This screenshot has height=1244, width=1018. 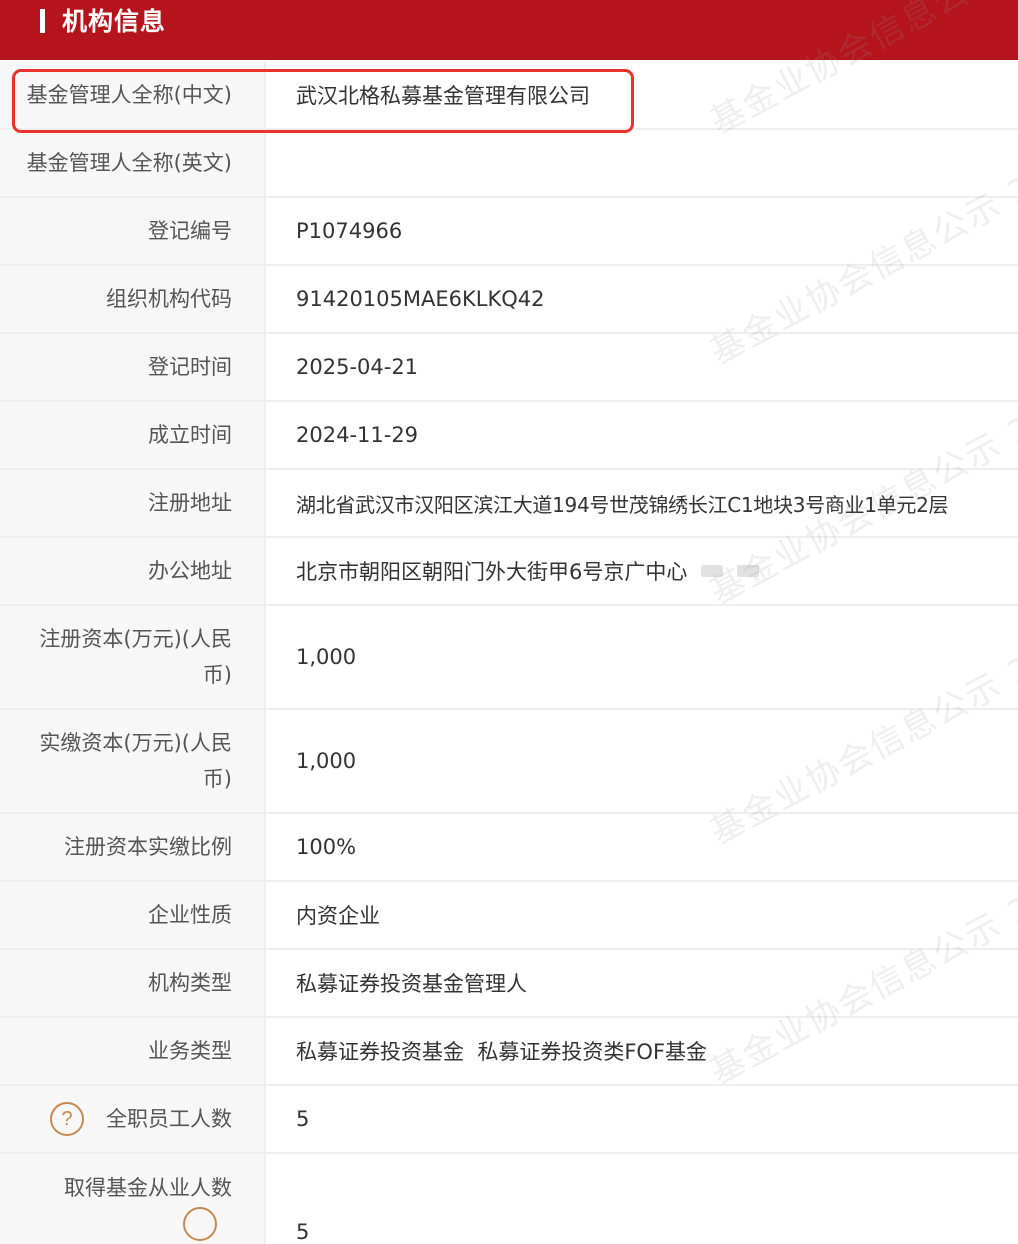 What do you see at coordinates (502, 1052) in the screenshot?
I see `row-value: 私募证券投资基金 私募证券投资类FOF基金` at bounding box center [502, 1052].